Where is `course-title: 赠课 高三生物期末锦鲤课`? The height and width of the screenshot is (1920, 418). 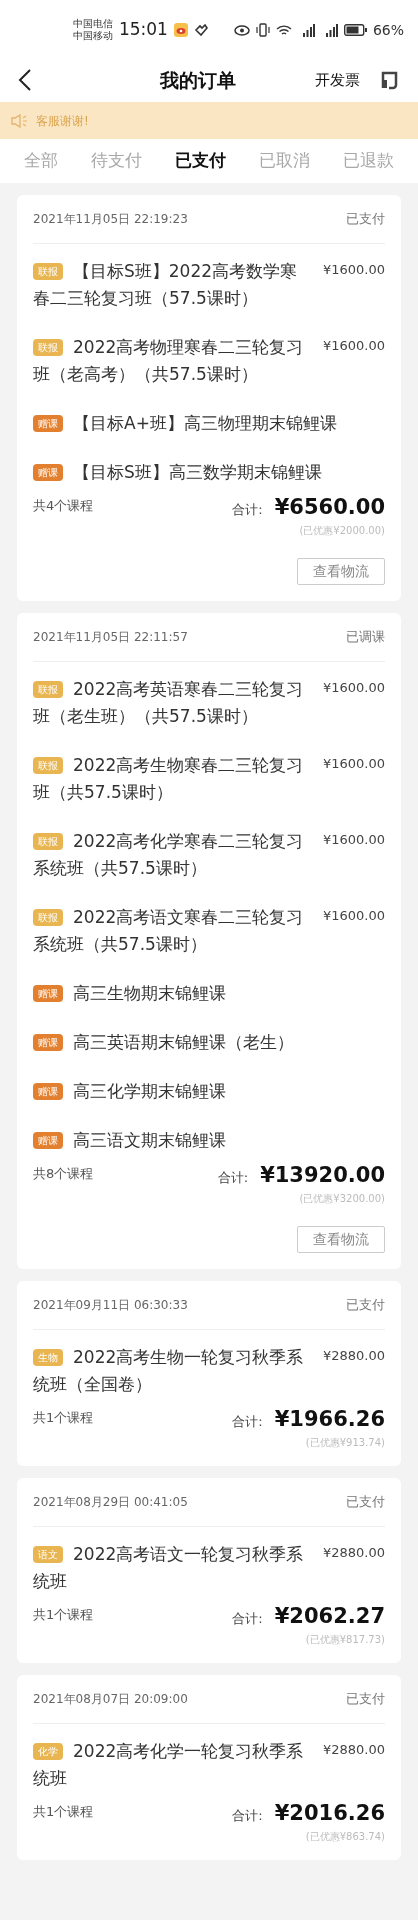 course-title: 赠课 高三生物期末锦鲤课 is located at coordinates (209, 993).